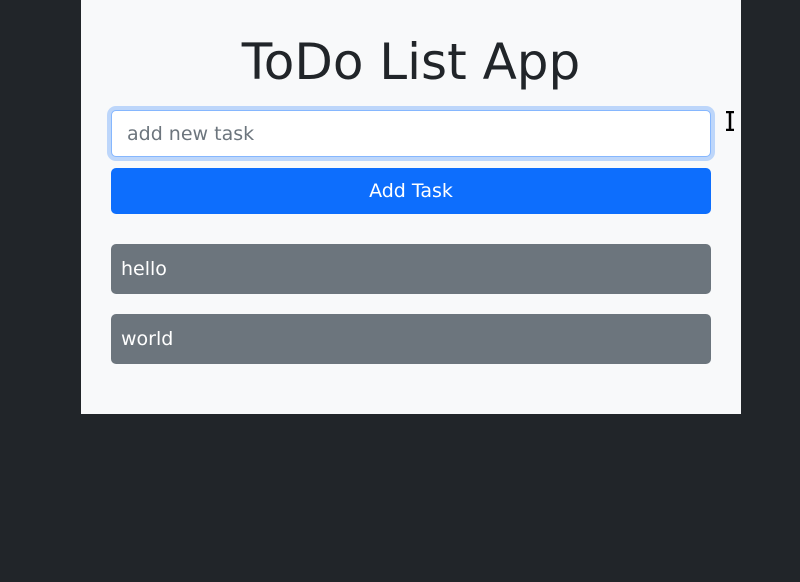  What do you see at coordinates (411, 269) in the screenshot?
I see `task-item: hello` at bounding box center [411, 269].